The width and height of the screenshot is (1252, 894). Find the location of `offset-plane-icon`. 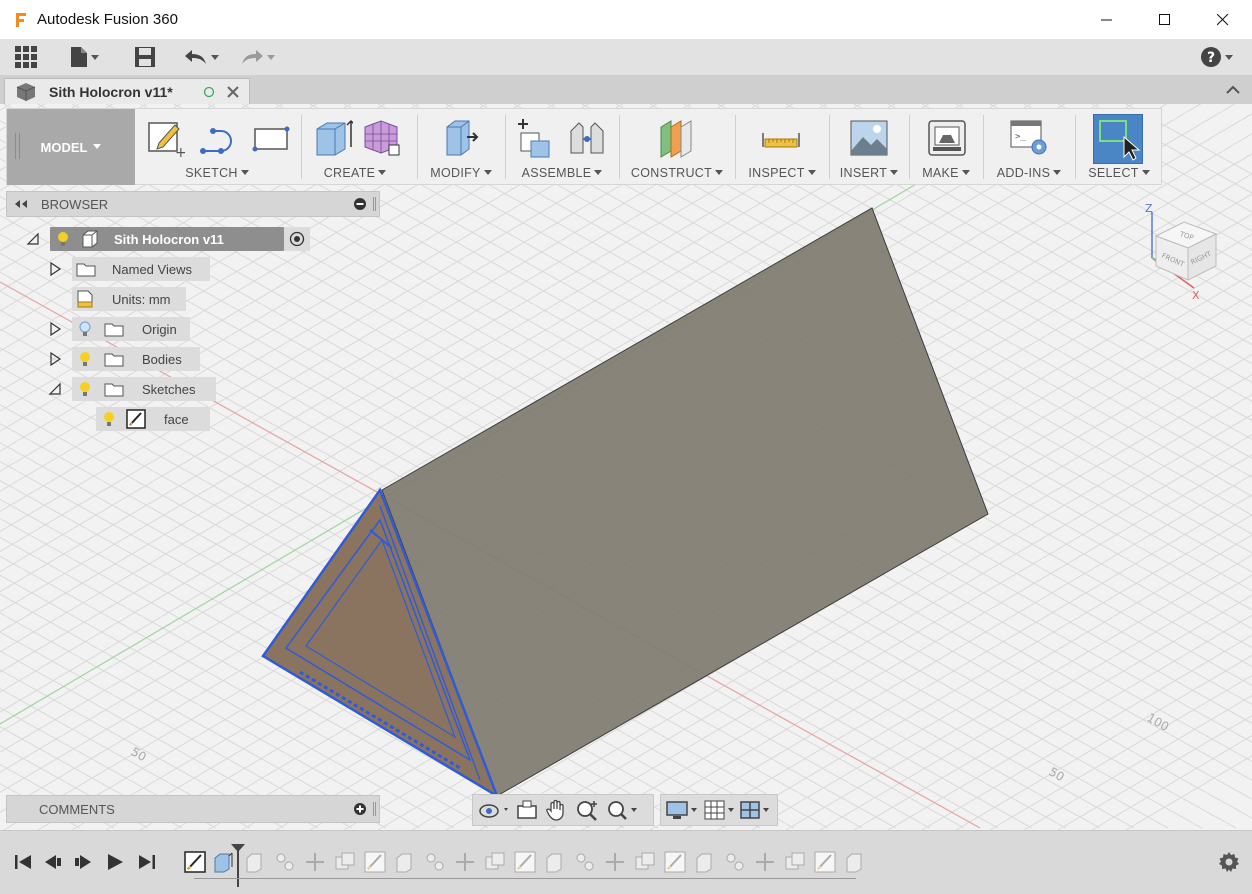

offset-plane-icon is located at coordinates (677, 138).